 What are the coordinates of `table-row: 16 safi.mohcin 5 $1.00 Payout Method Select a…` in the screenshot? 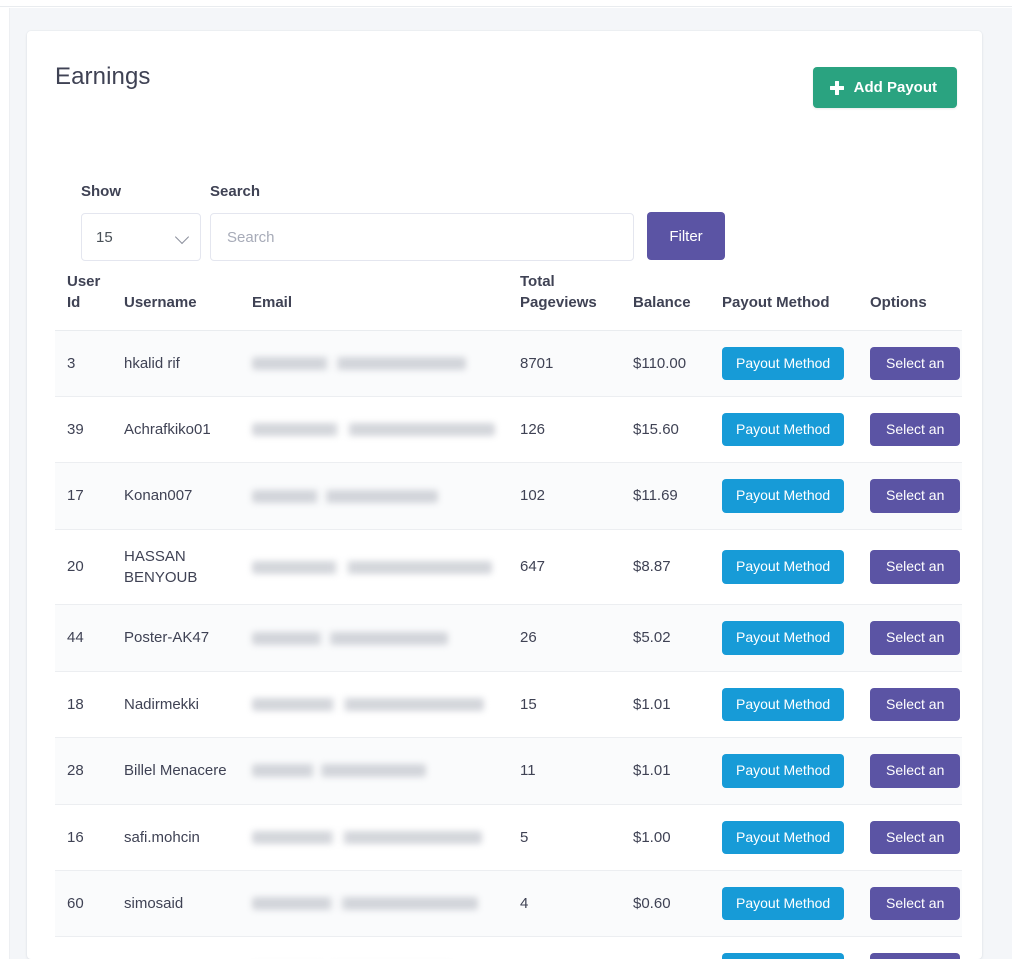 It's located at (508, 837).